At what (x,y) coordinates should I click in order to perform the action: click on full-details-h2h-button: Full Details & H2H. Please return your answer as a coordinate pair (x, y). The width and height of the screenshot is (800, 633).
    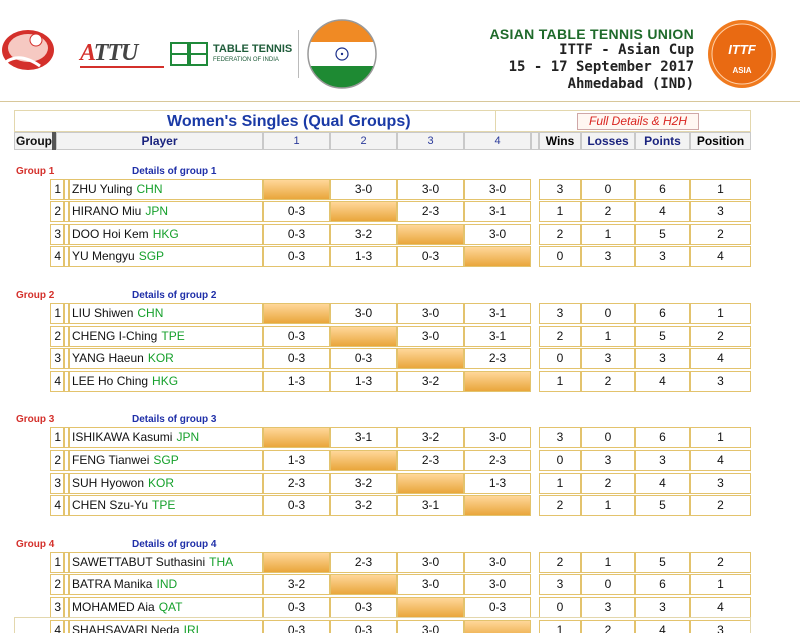
    Looking at the image, I should click on (638, 121).